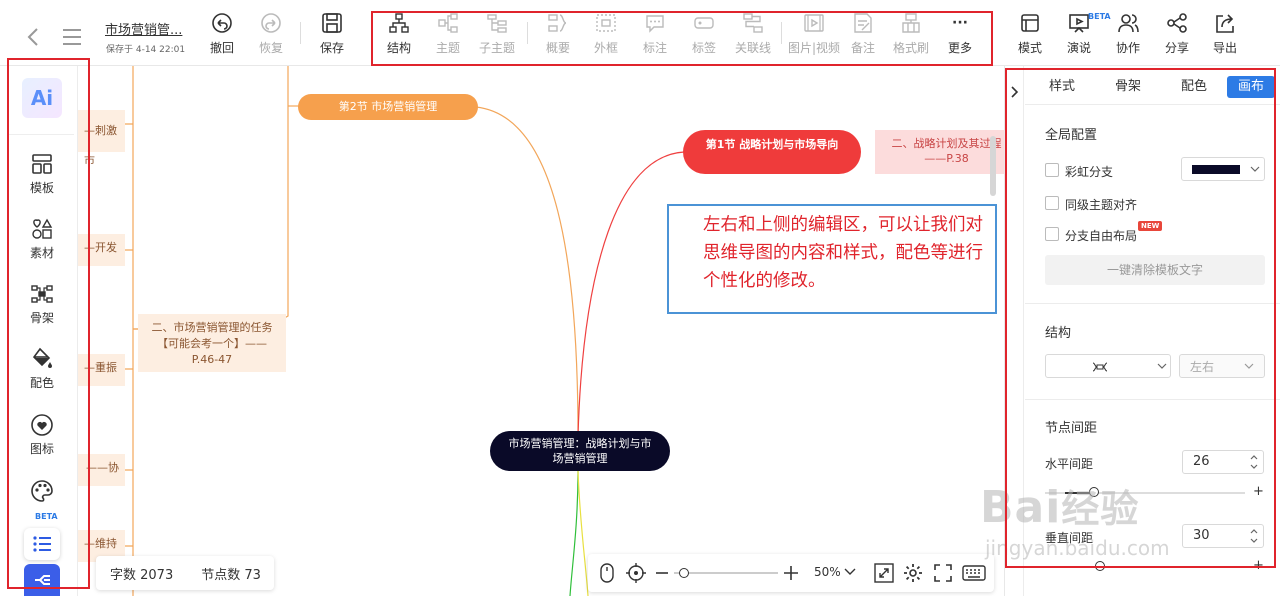 This screenshot has height=596, width=1280. What do you see at coordinates (1202, 367) in the screenshot?
I see `direction-value: 左右` at bounding box center [1202, 367].